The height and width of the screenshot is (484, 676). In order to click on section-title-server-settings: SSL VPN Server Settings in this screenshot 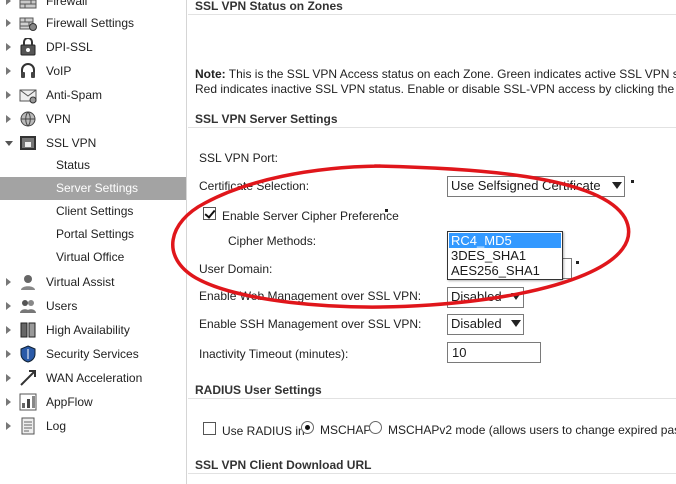, I will do `click(266, 119)`.